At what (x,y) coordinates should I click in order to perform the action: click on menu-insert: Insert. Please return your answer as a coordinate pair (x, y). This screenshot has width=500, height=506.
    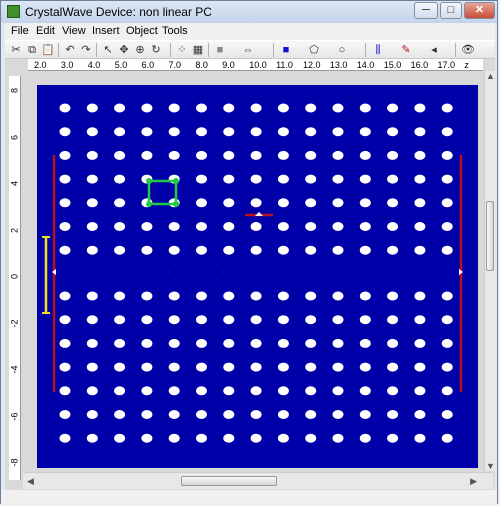
    Looking at the image, I should click on (106, 31).